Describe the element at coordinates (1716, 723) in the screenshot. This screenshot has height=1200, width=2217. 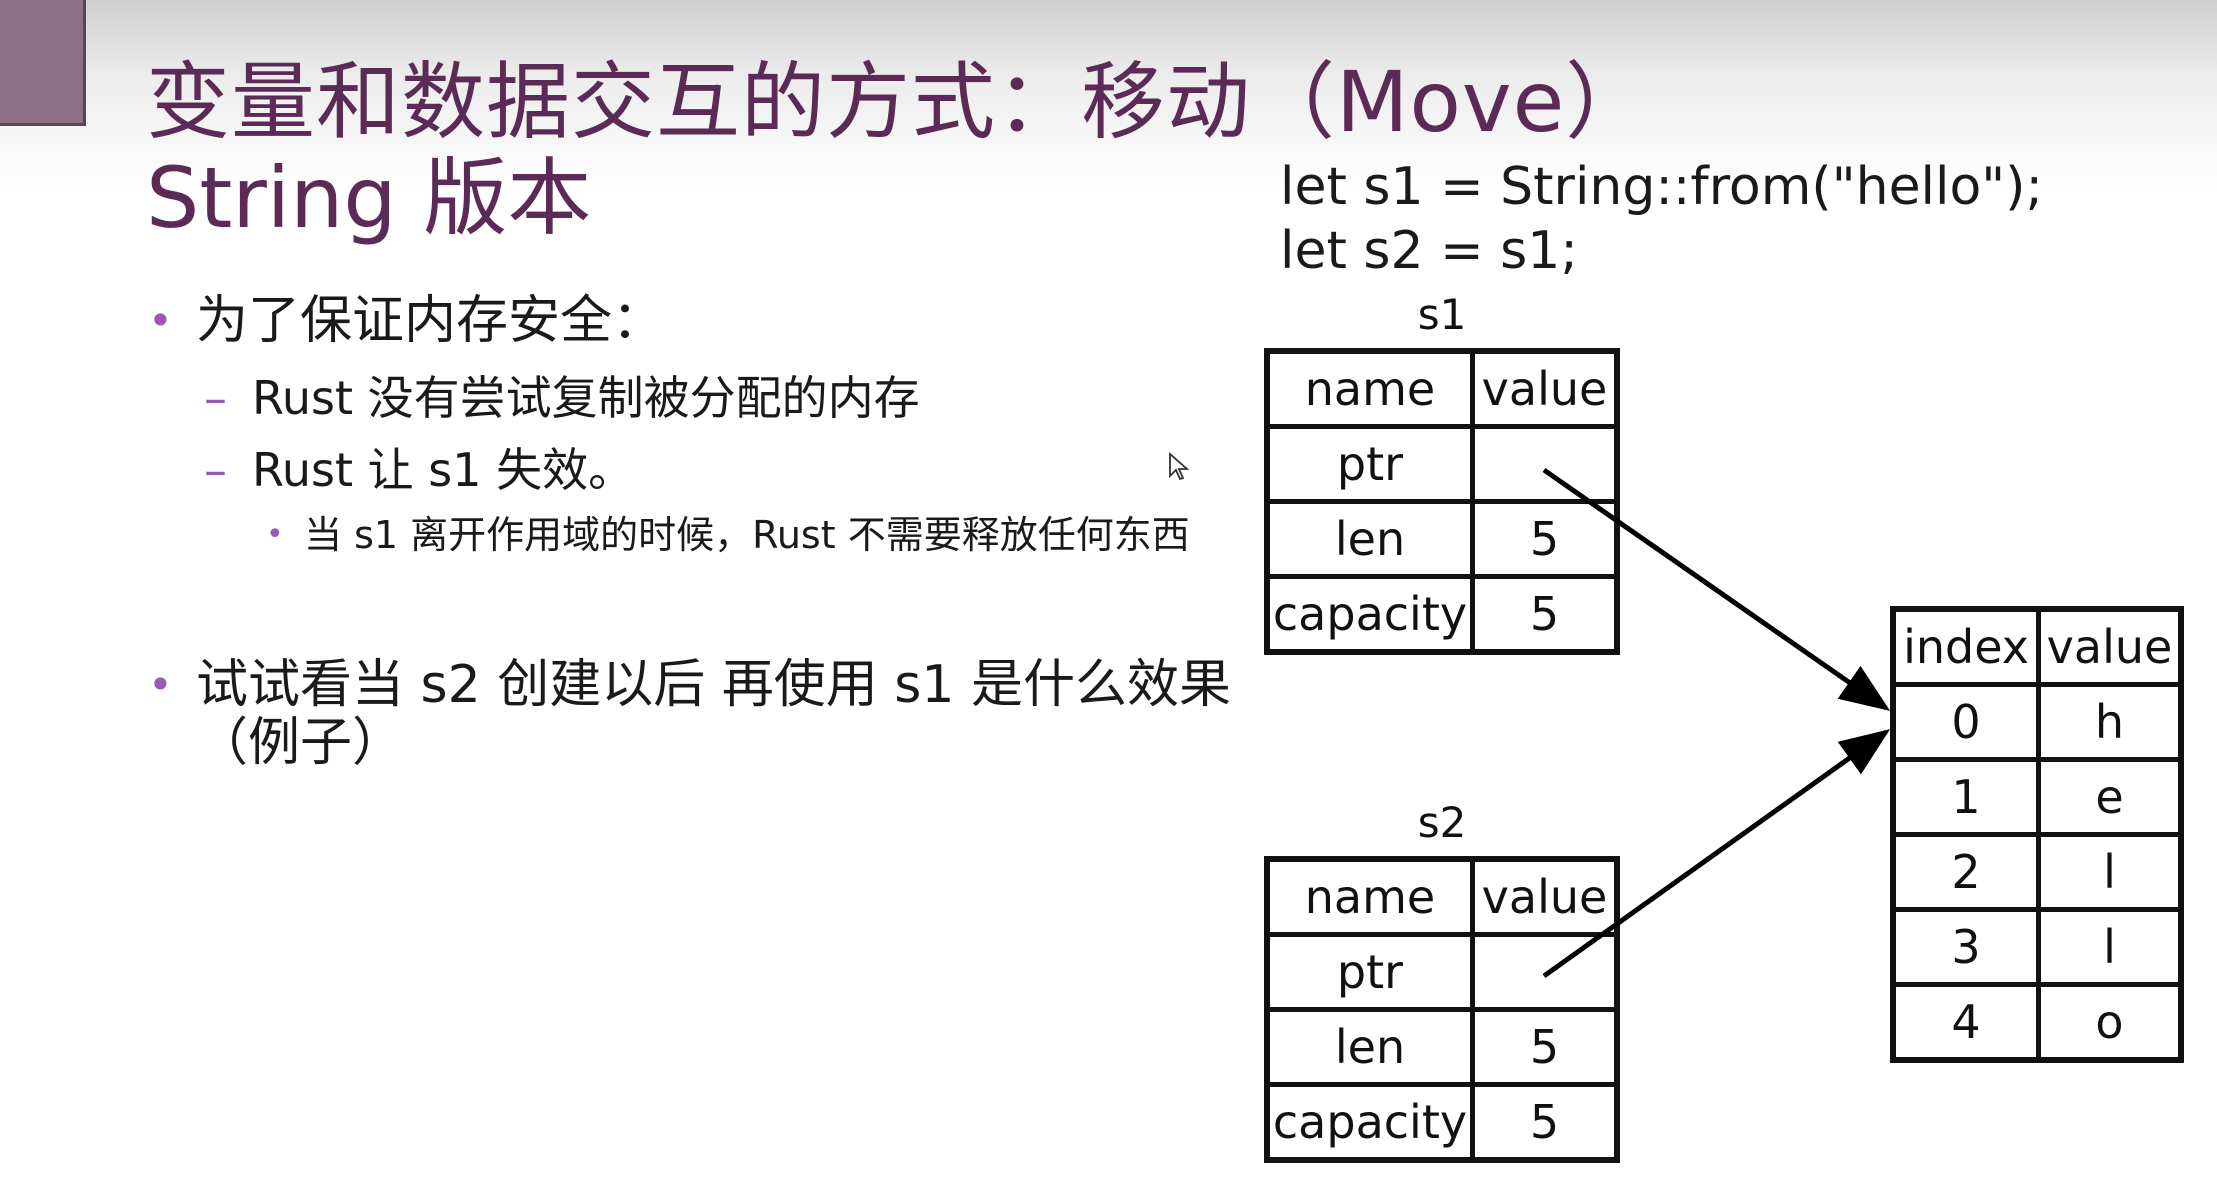
I see `pointer-arrows` at that location.